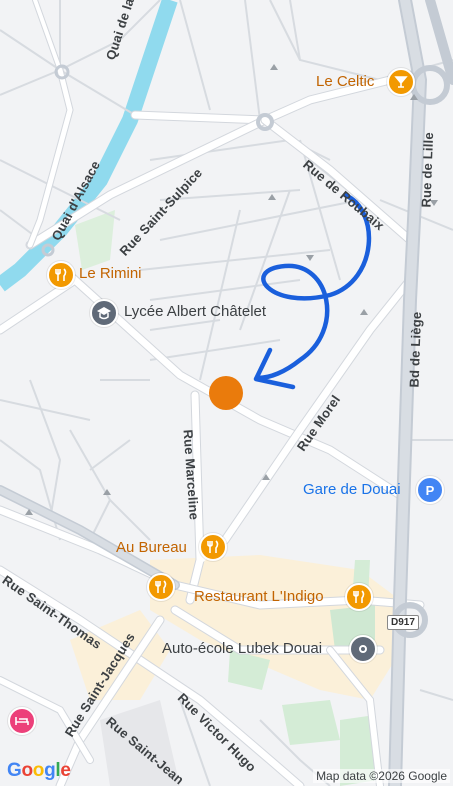  What do you see at coordinates (195, 311) in the screenshot?
I see `poi-label-lycee: Lycée Albert Châtelet` at bounding box center [195, 311].